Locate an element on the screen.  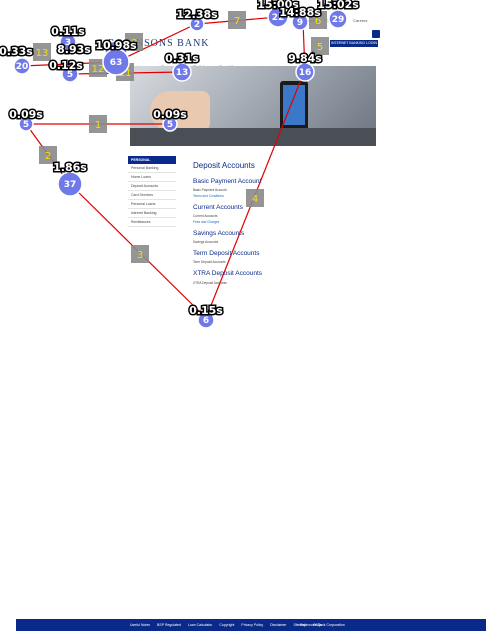
sidebar-item: Personal Banking is located at coordinates (152, 168).